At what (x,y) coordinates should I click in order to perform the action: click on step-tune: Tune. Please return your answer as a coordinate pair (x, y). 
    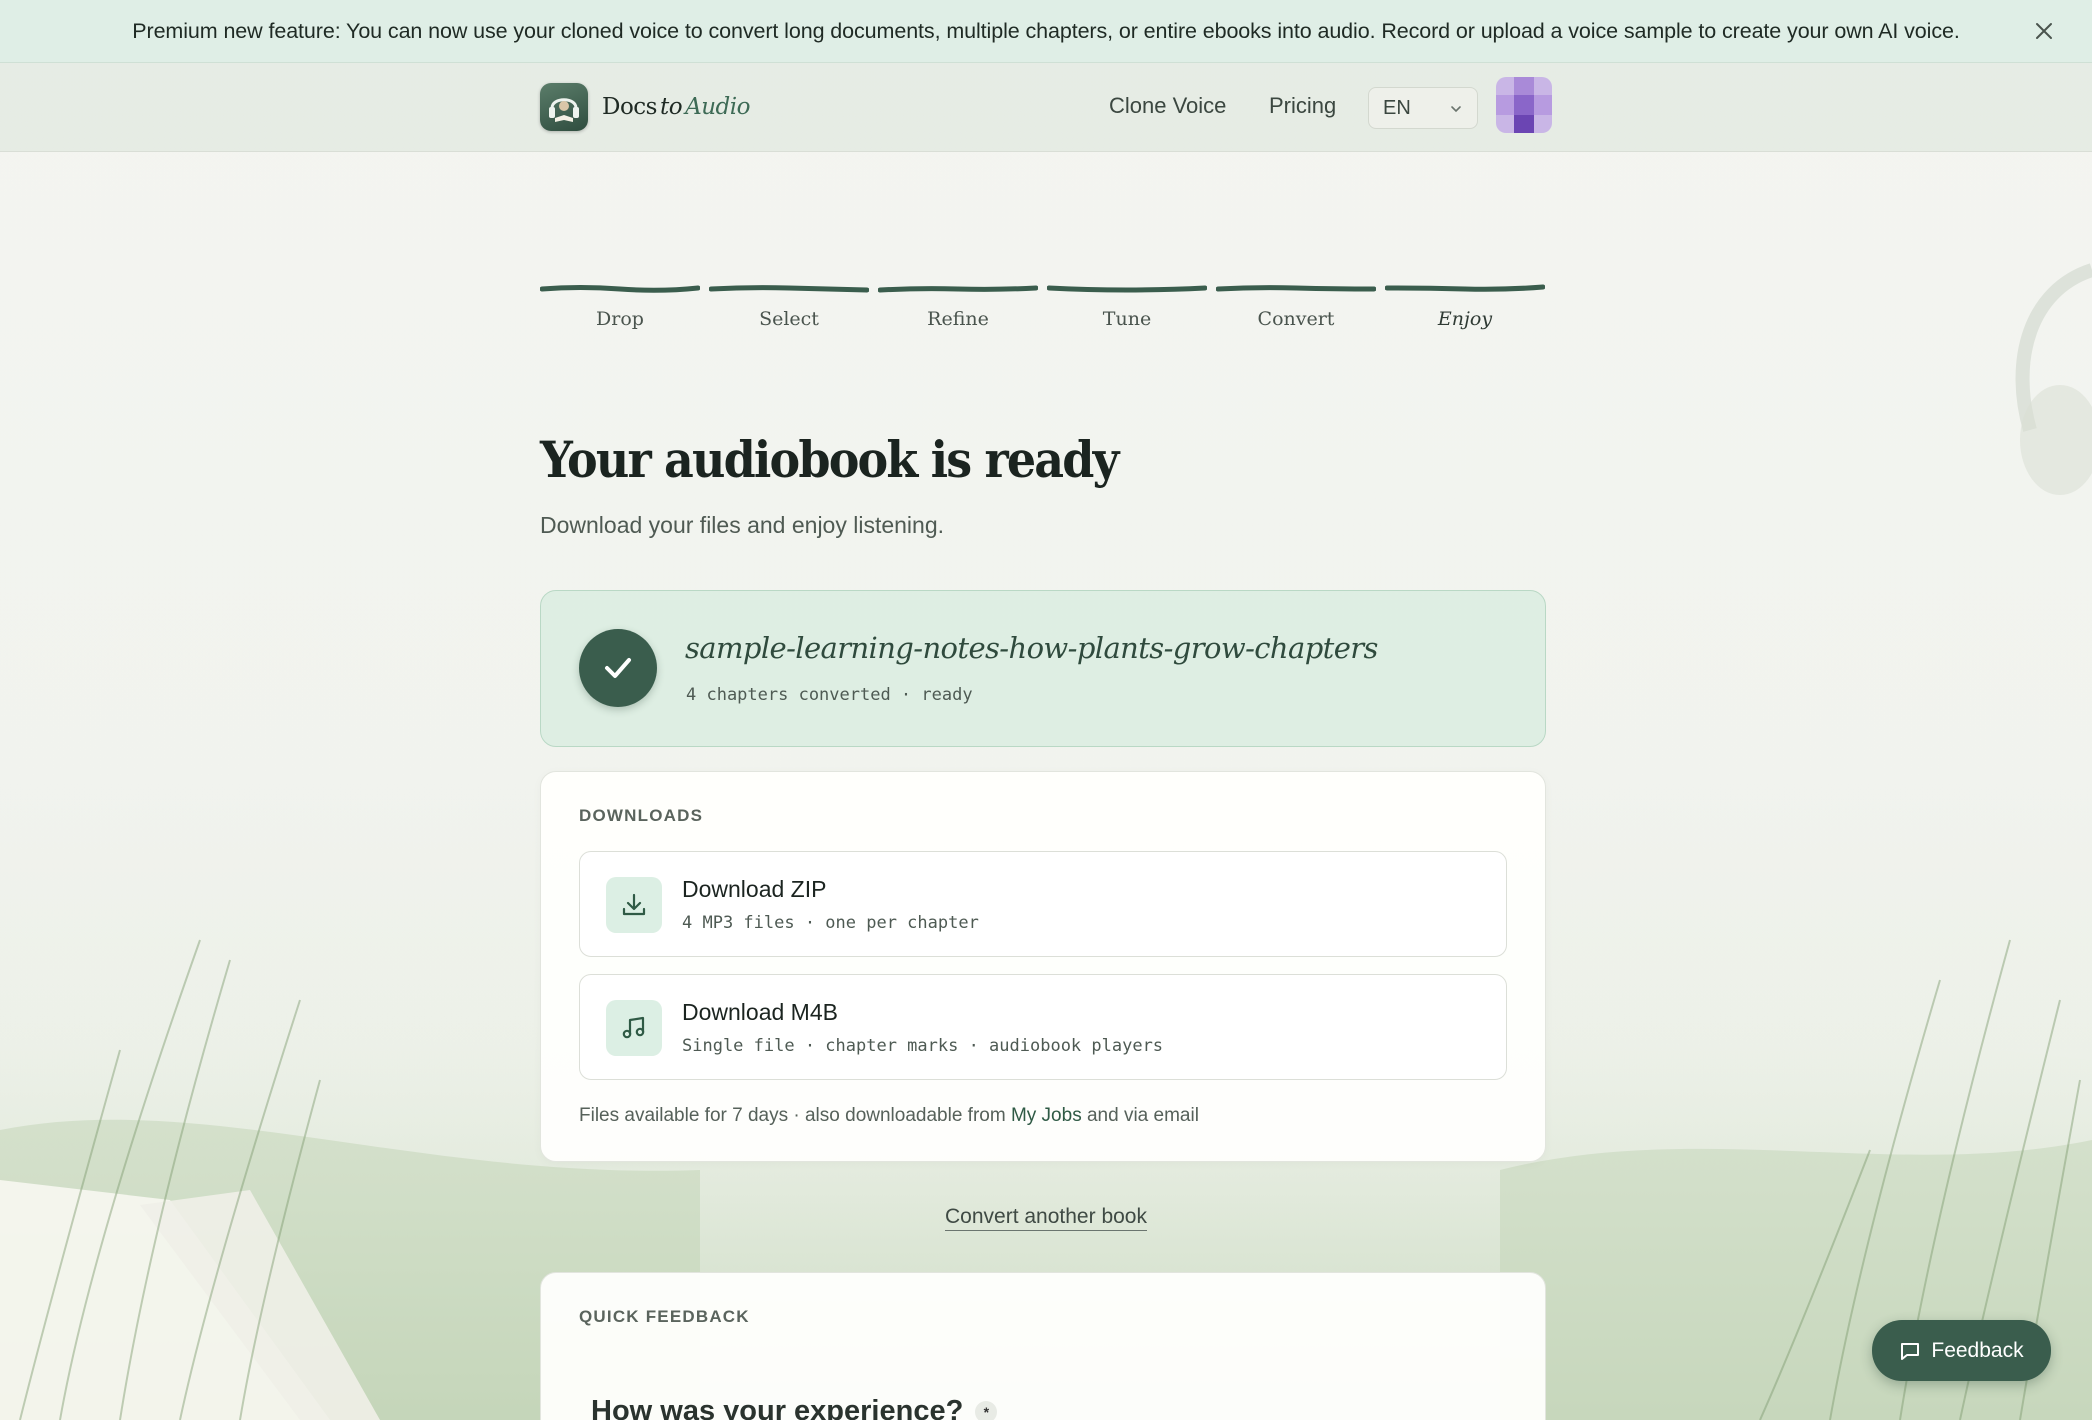
    Looking at the image, I should click on (1127, 314).